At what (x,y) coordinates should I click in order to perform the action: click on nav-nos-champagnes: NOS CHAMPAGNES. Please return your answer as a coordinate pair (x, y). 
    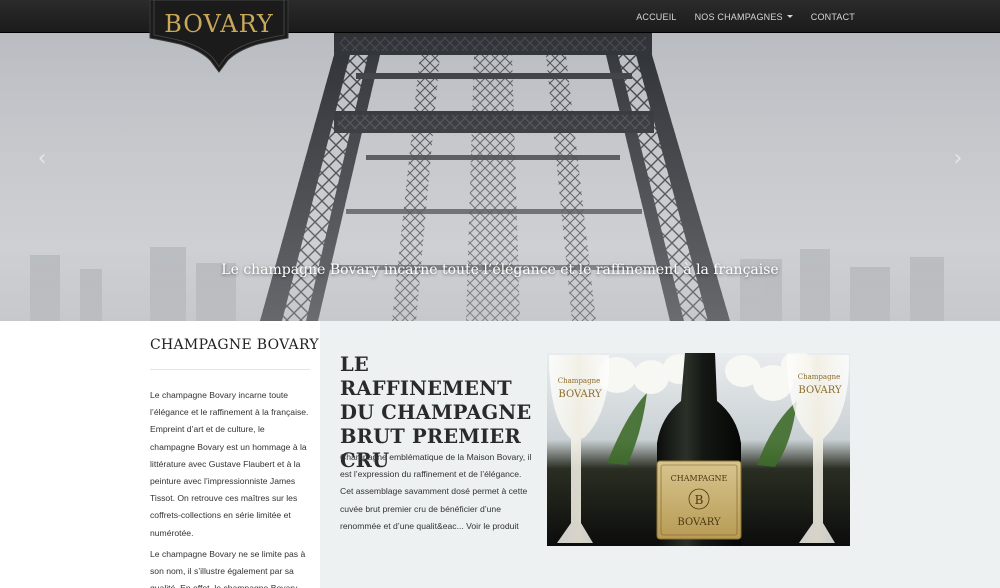
    Looking at the image, I should click on (744, 16).